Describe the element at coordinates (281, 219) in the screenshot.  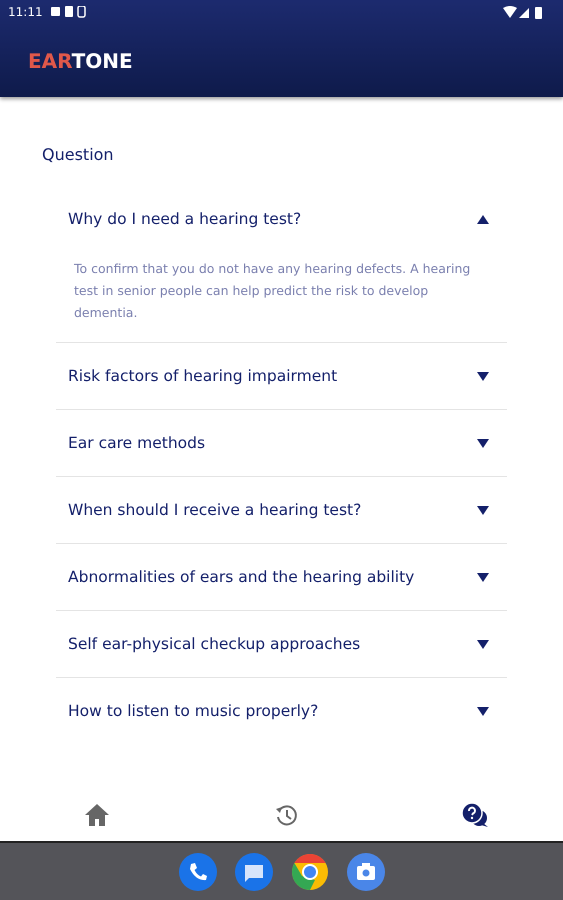
I see `faq-question: Why do I need a hearing test?` at that location.